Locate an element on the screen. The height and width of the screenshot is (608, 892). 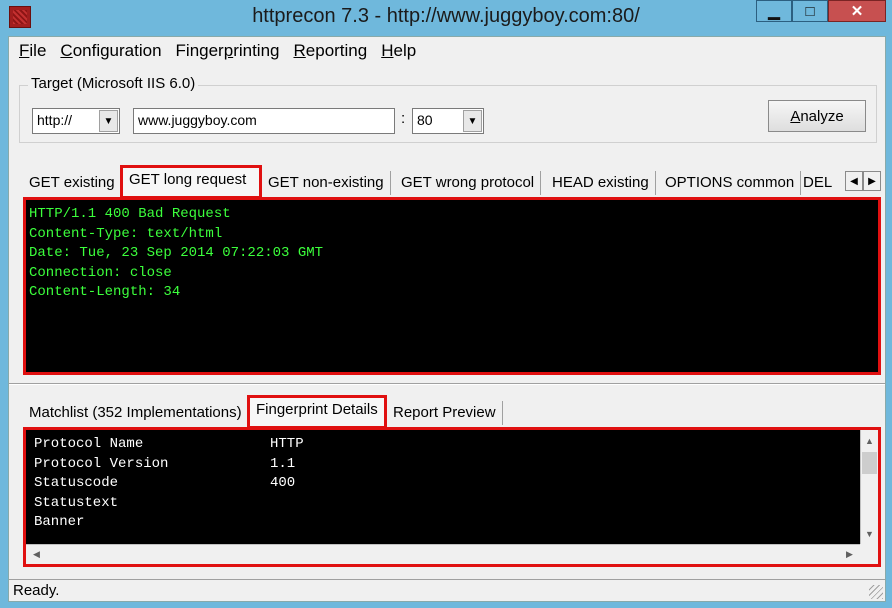
response-line: Date: Tue, 23 Sep 2014 07:22:03 GMT is located at coordinates (176, 253).